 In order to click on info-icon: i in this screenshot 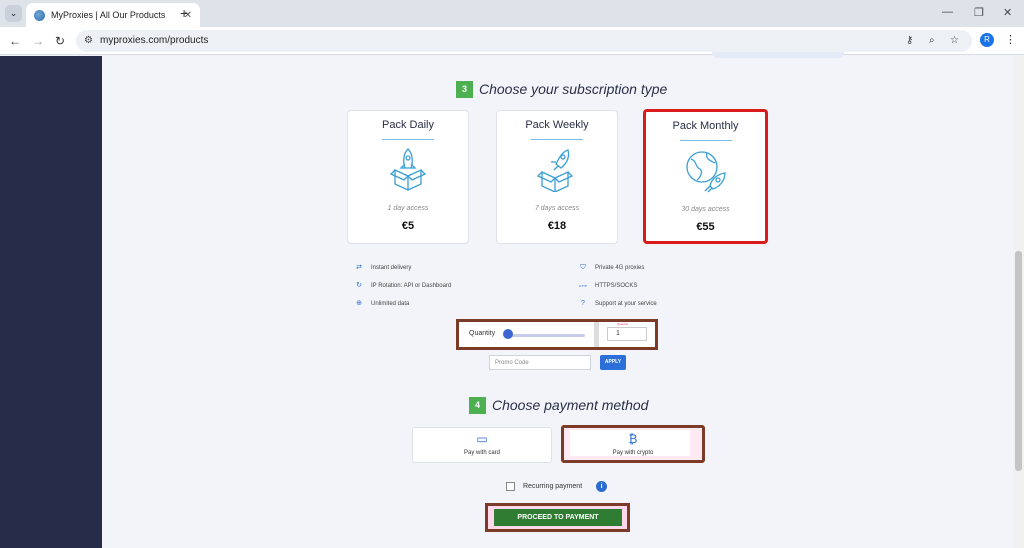, I will do `click(602, 486)`.